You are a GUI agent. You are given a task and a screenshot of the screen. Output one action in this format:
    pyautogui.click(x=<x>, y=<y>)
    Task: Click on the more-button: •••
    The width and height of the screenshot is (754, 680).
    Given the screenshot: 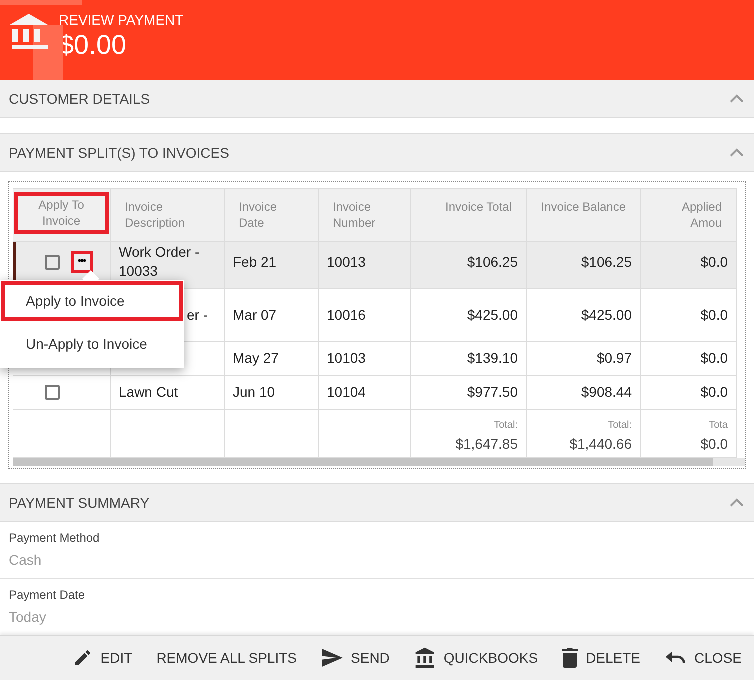 What is the action you would take?
    pyautogui.click(x=82, y=262)
    